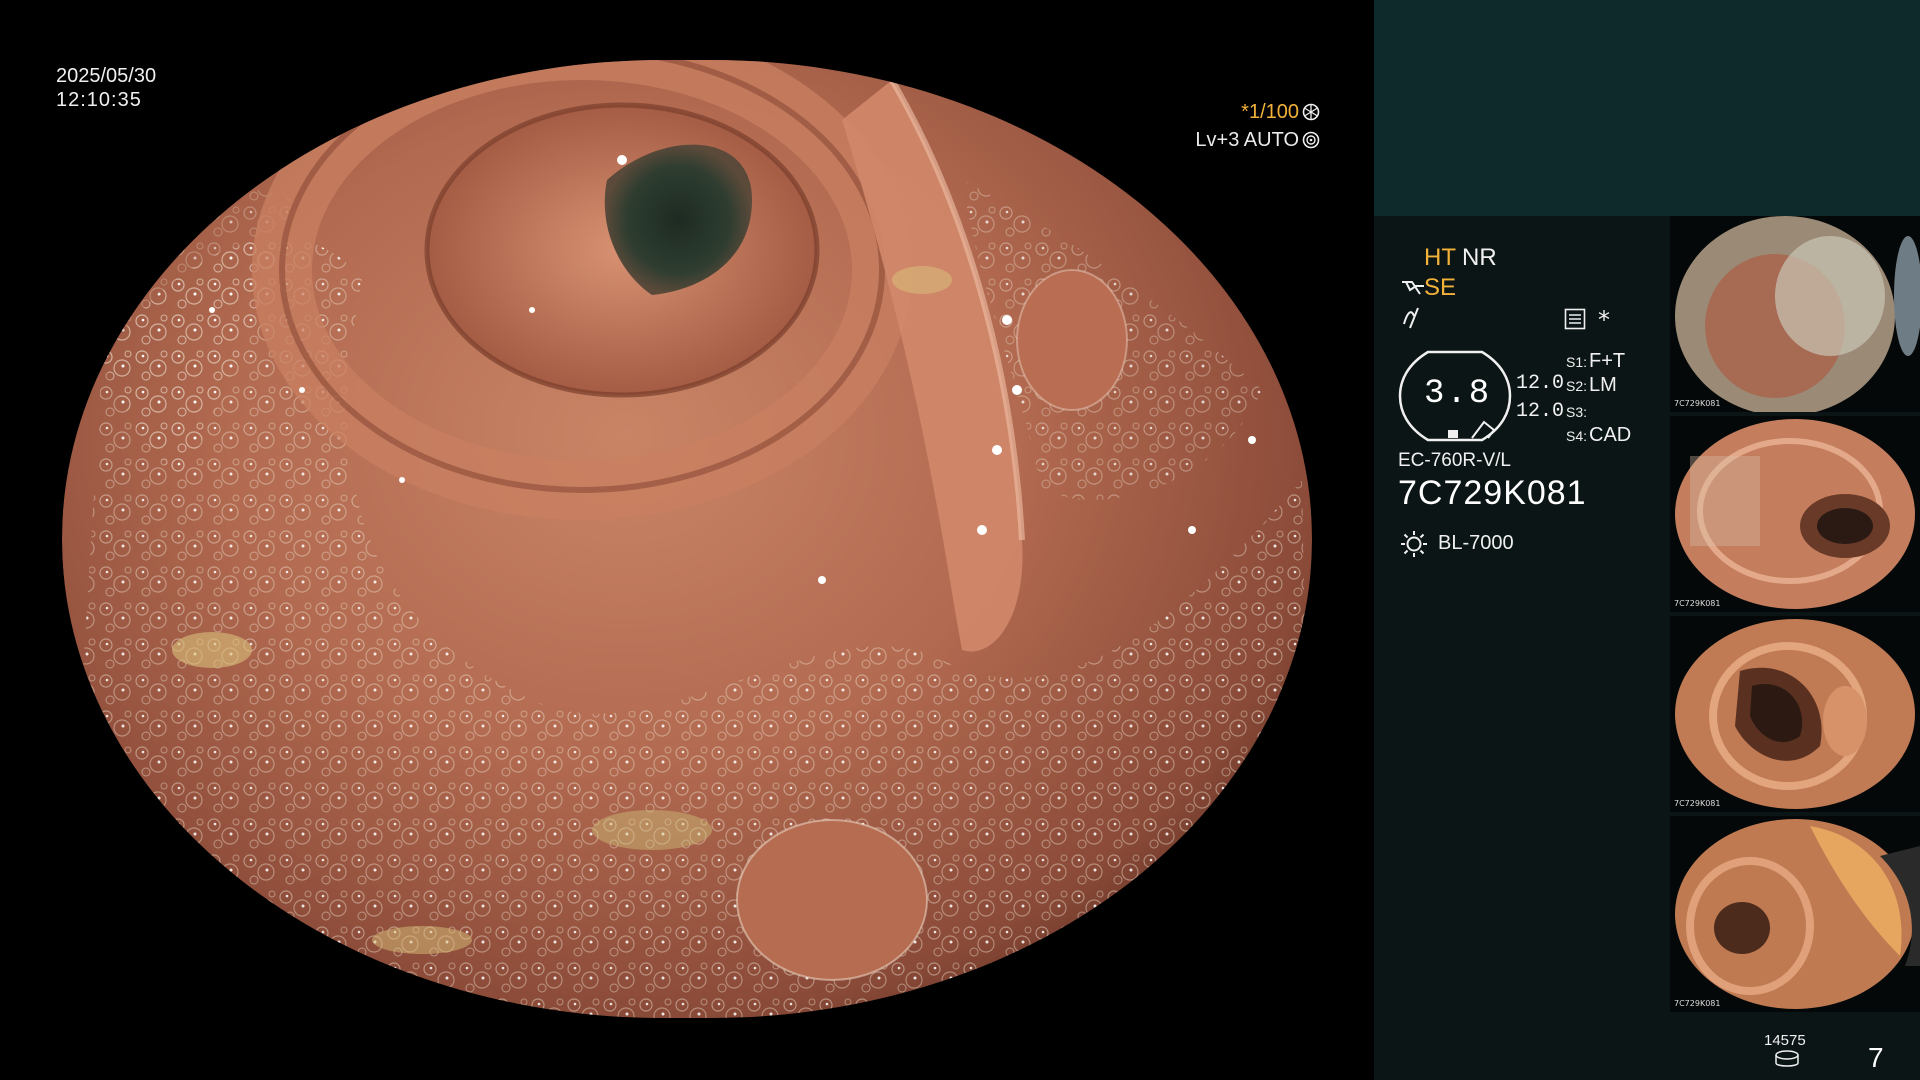 This screenshot has height=1080, width=1920. I want to click on zoom-value: 3.8, so click(1458, 394).